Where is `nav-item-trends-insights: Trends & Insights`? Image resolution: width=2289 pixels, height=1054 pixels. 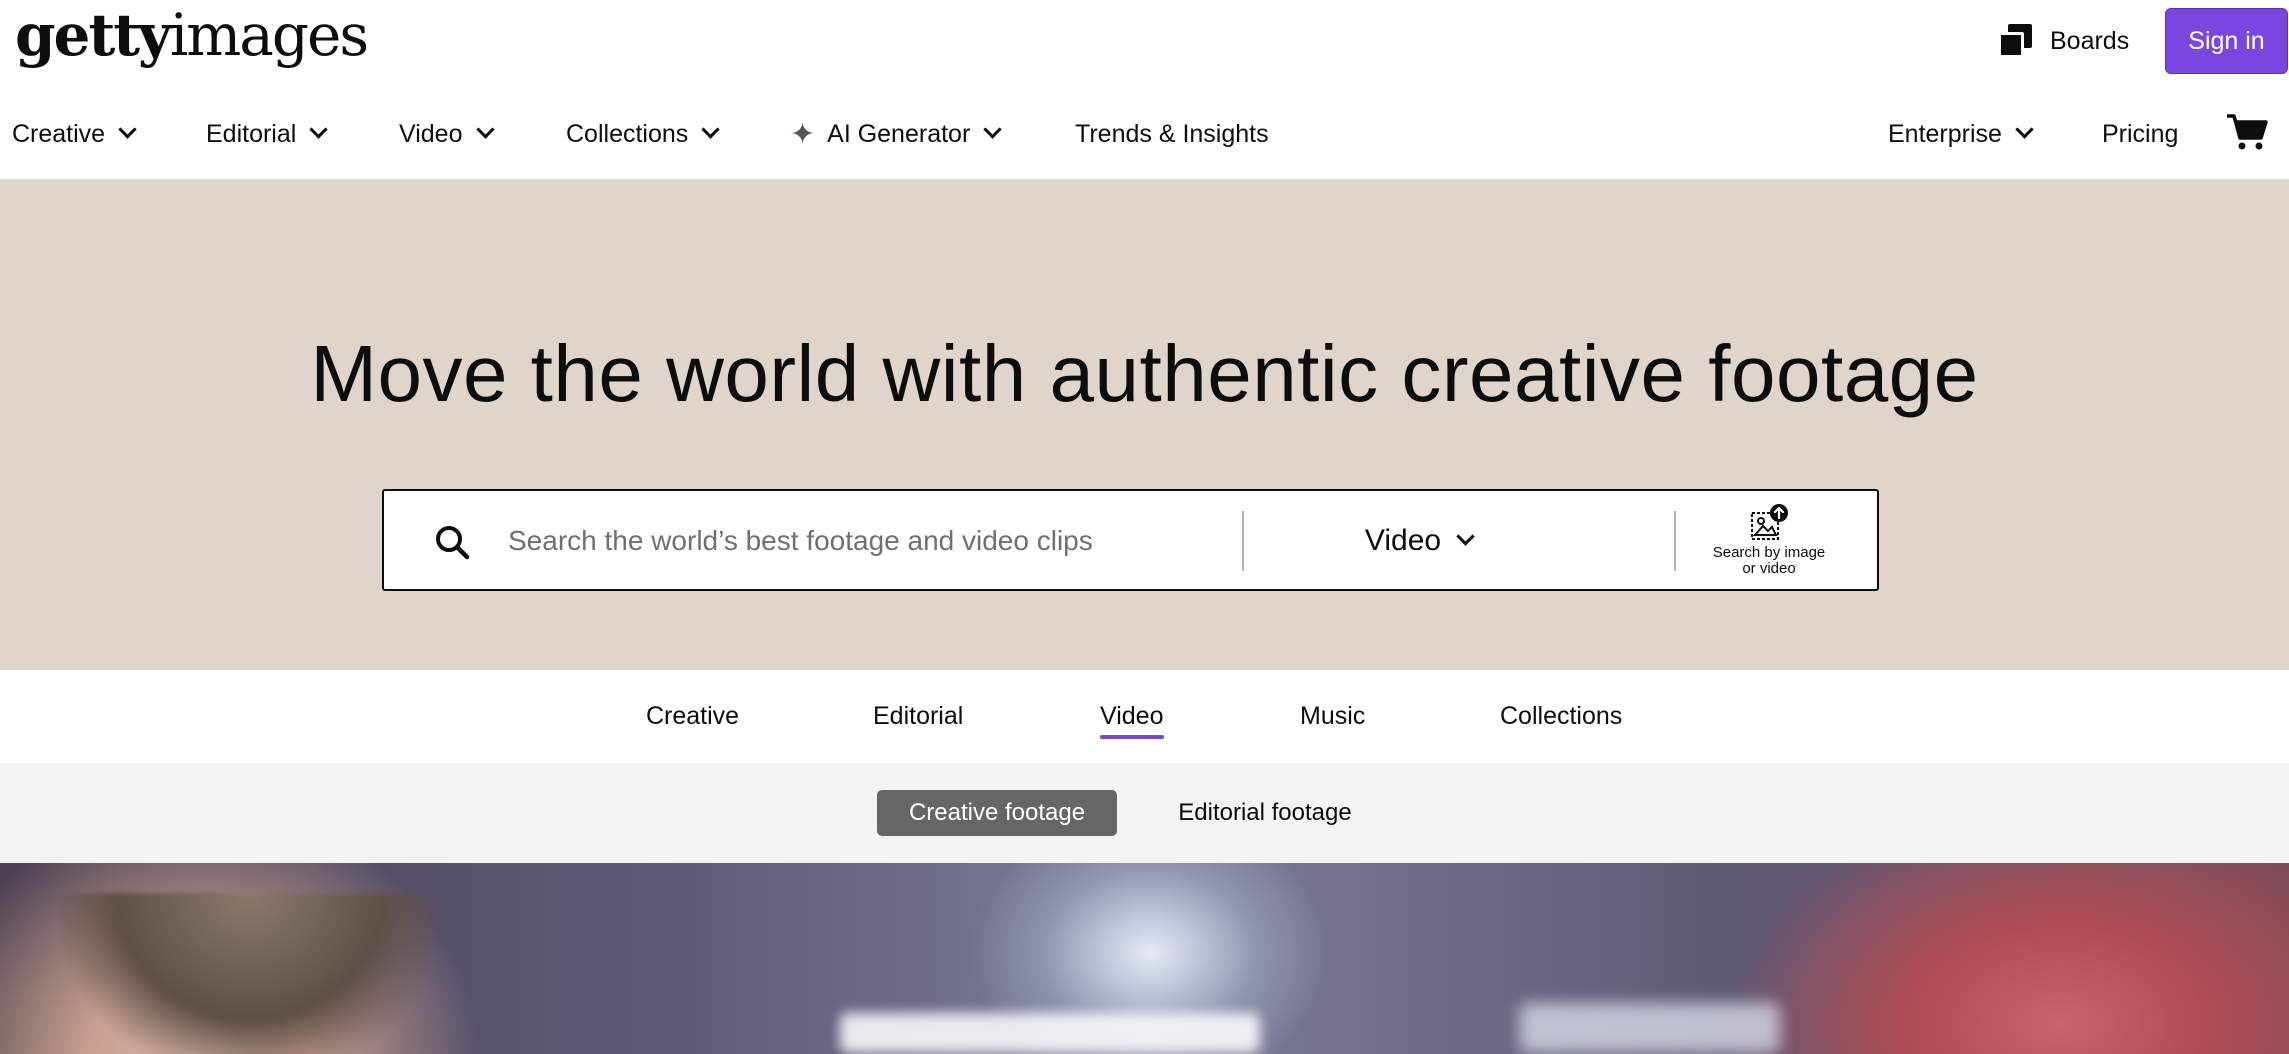
nav-item-trends-insights: Trends & Insights is located at coordinates (1172, 134).